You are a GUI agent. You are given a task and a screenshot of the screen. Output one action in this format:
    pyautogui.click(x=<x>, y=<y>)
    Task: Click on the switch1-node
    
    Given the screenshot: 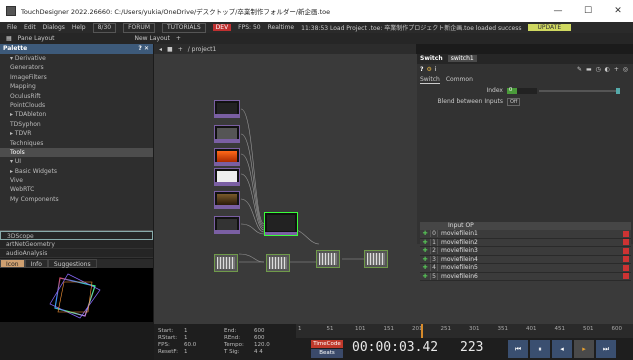 What is the action you would take?
    pyautogui.click(x=281, y=224)
    